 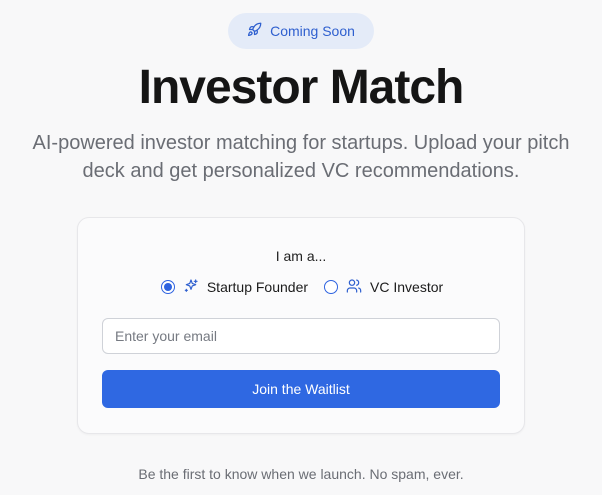 I want to click on role-radio-group: Startup Founder VC Investor, so click(x=302, y=287).